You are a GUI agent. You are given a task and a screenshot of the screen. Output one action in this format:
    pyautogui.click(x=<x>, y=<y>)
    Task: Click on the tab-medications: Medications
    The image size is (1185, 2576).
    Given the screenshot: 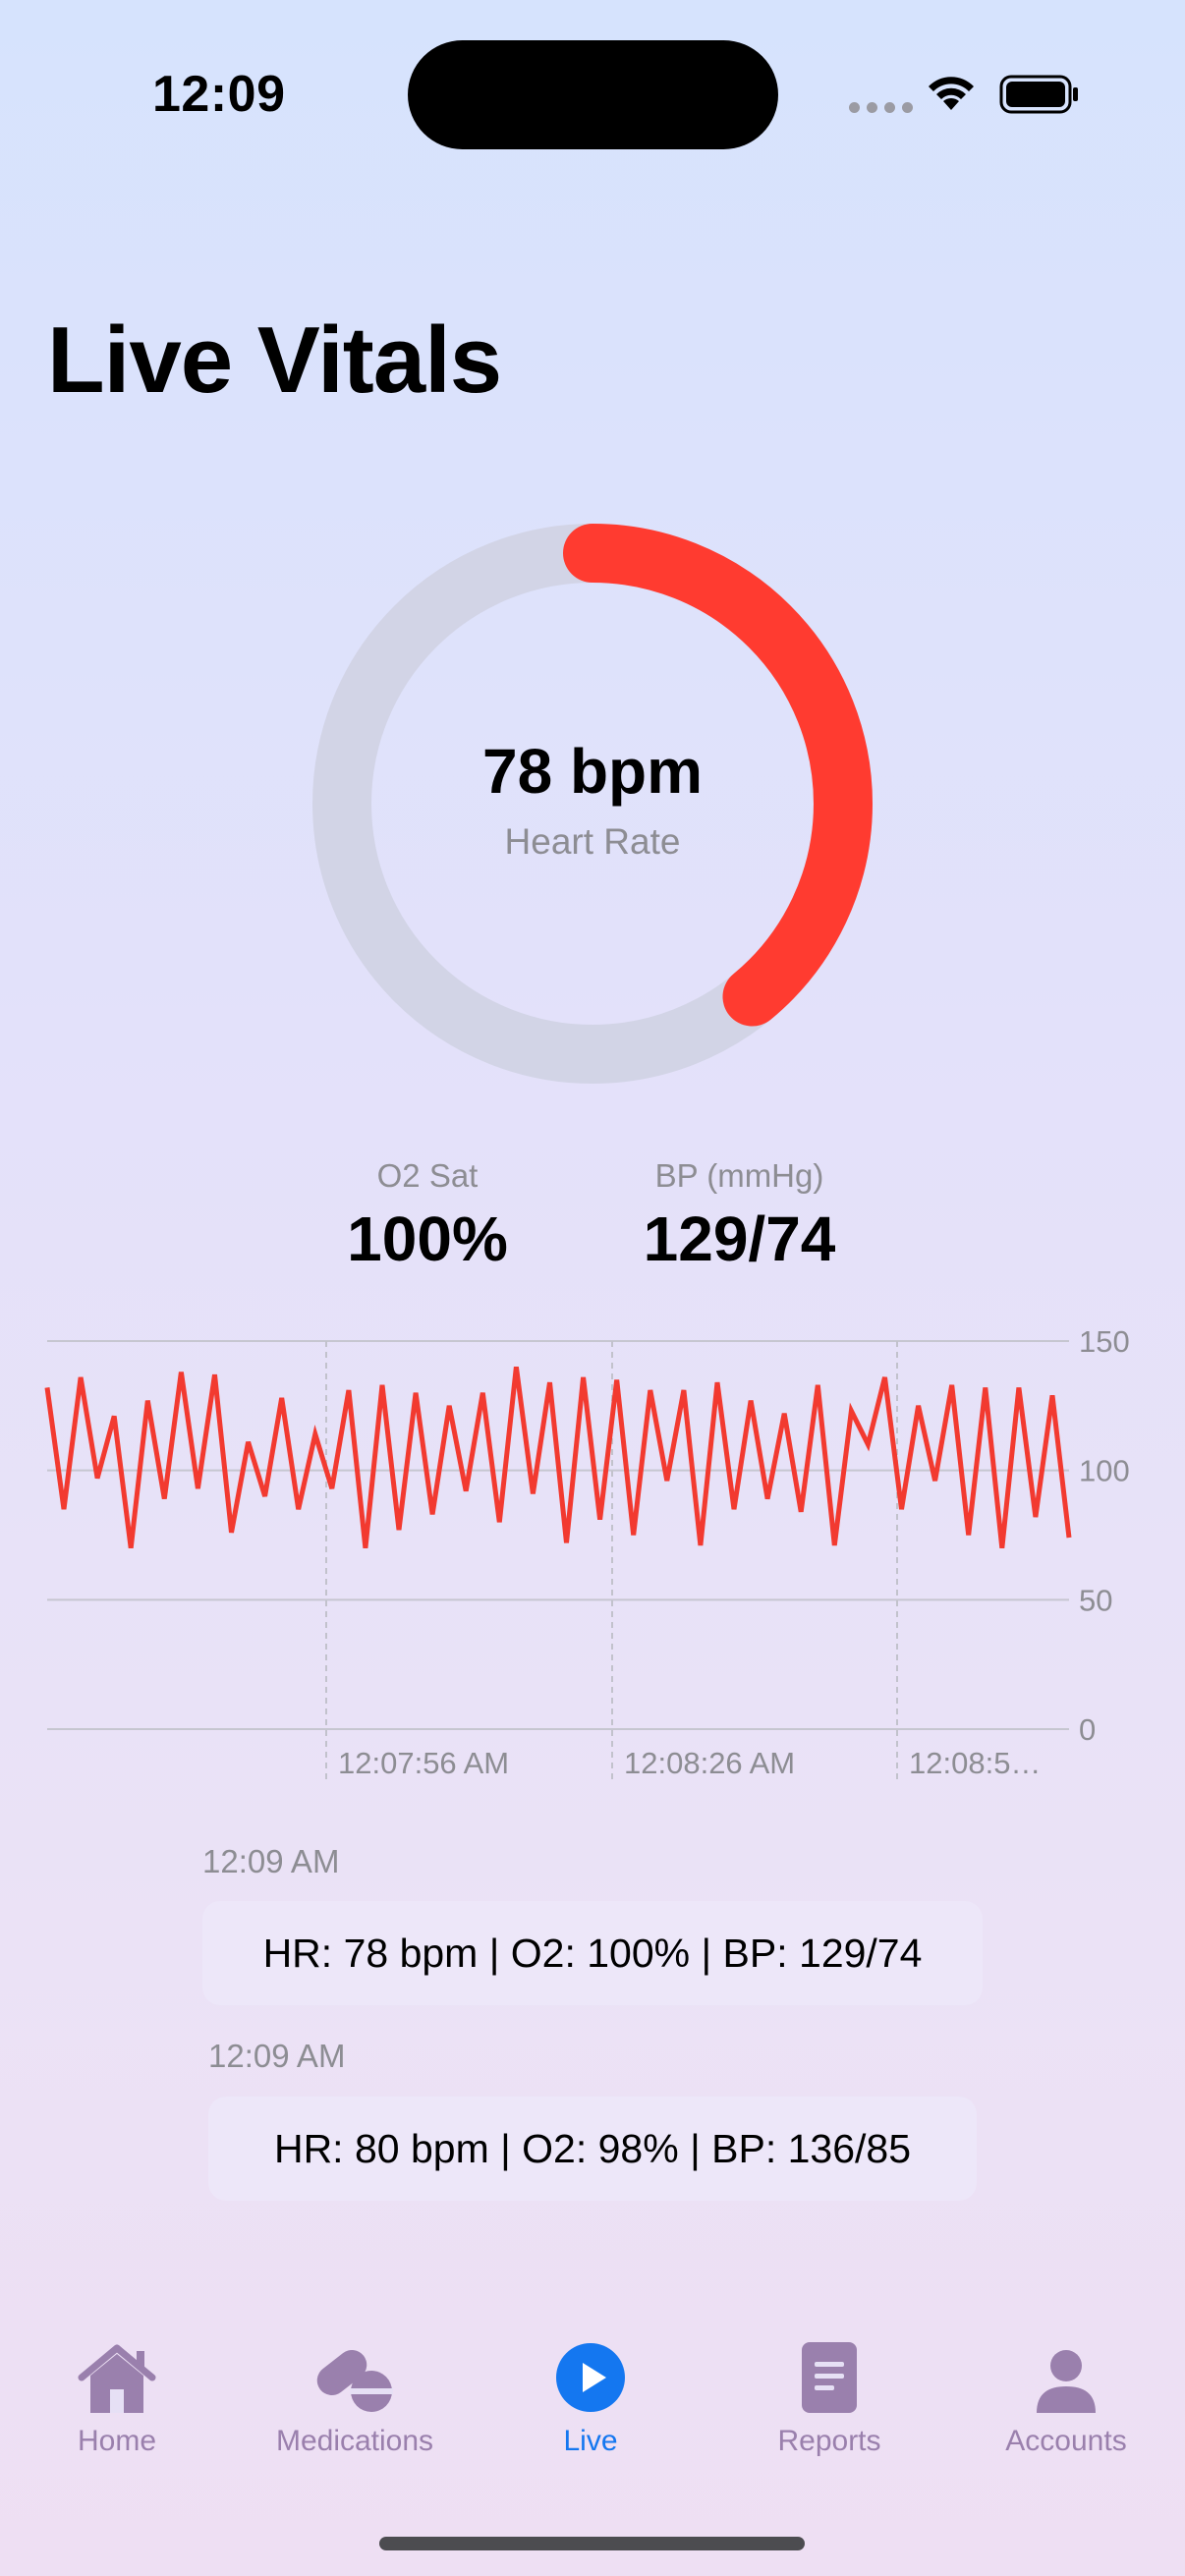 What is the action you would take?
    pyautogui.click(x=355, y=2402)
    